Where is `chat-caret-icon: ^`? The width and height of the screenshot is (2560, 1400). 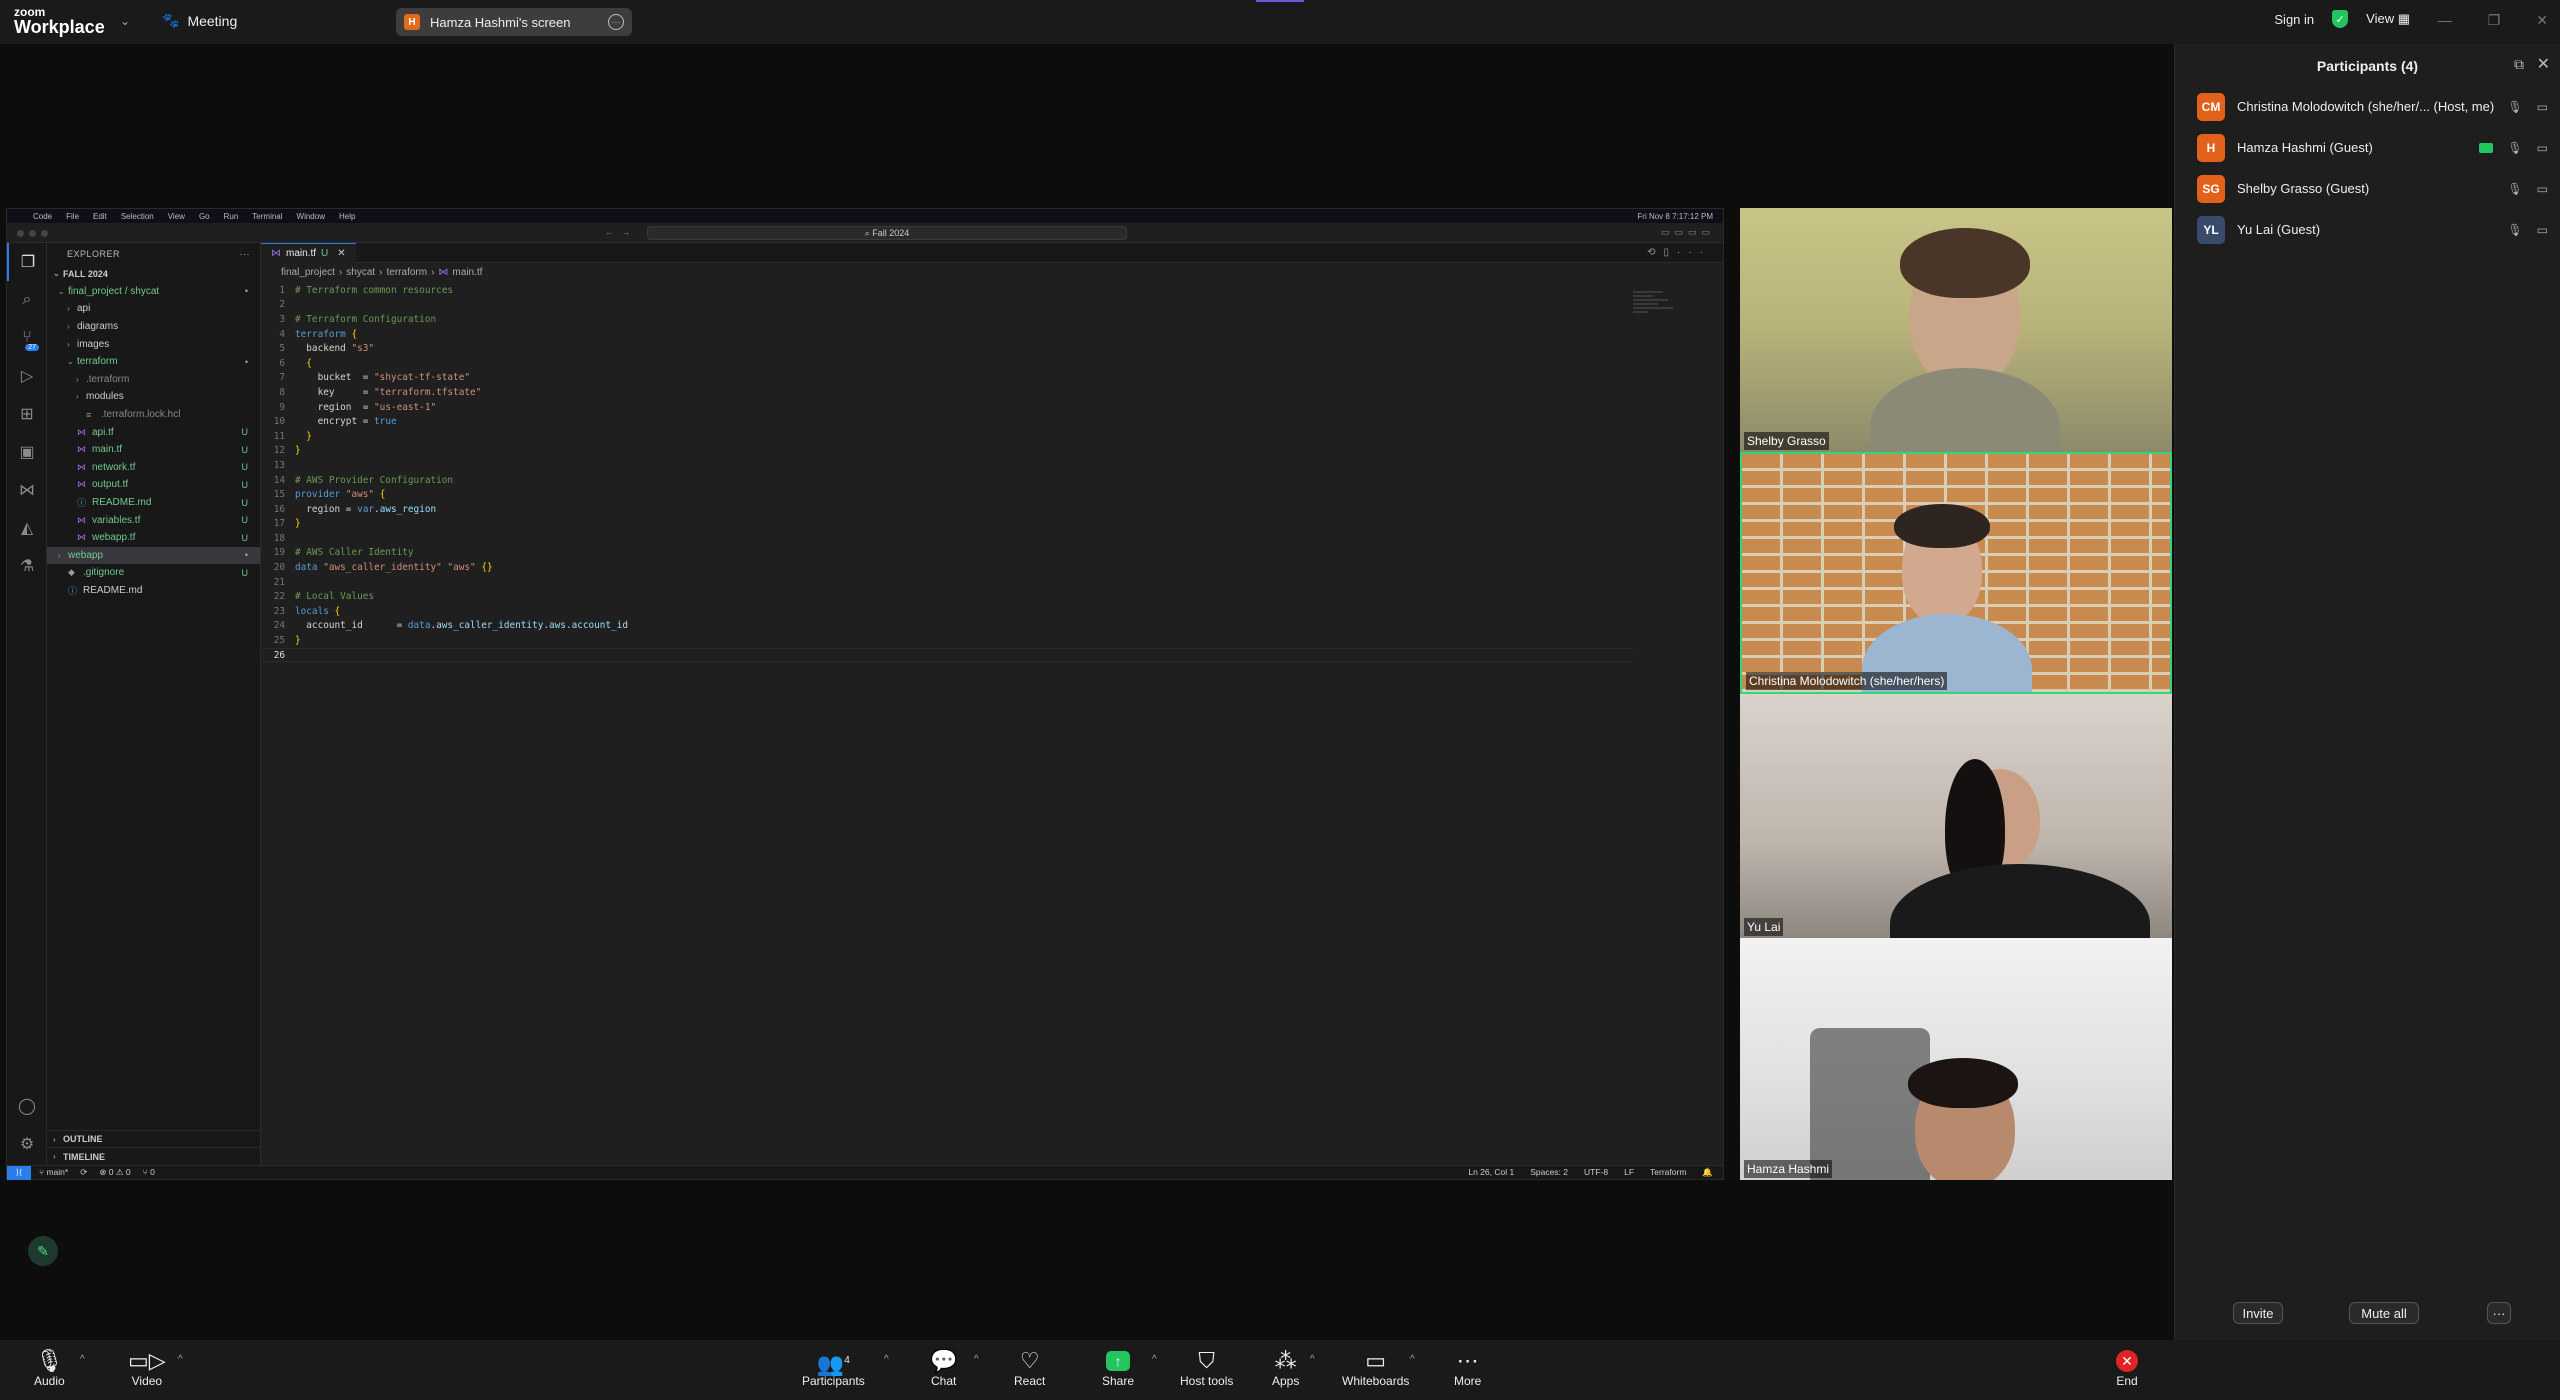
chat-caret-icon: ^ is located at coordinates (976, 1359).